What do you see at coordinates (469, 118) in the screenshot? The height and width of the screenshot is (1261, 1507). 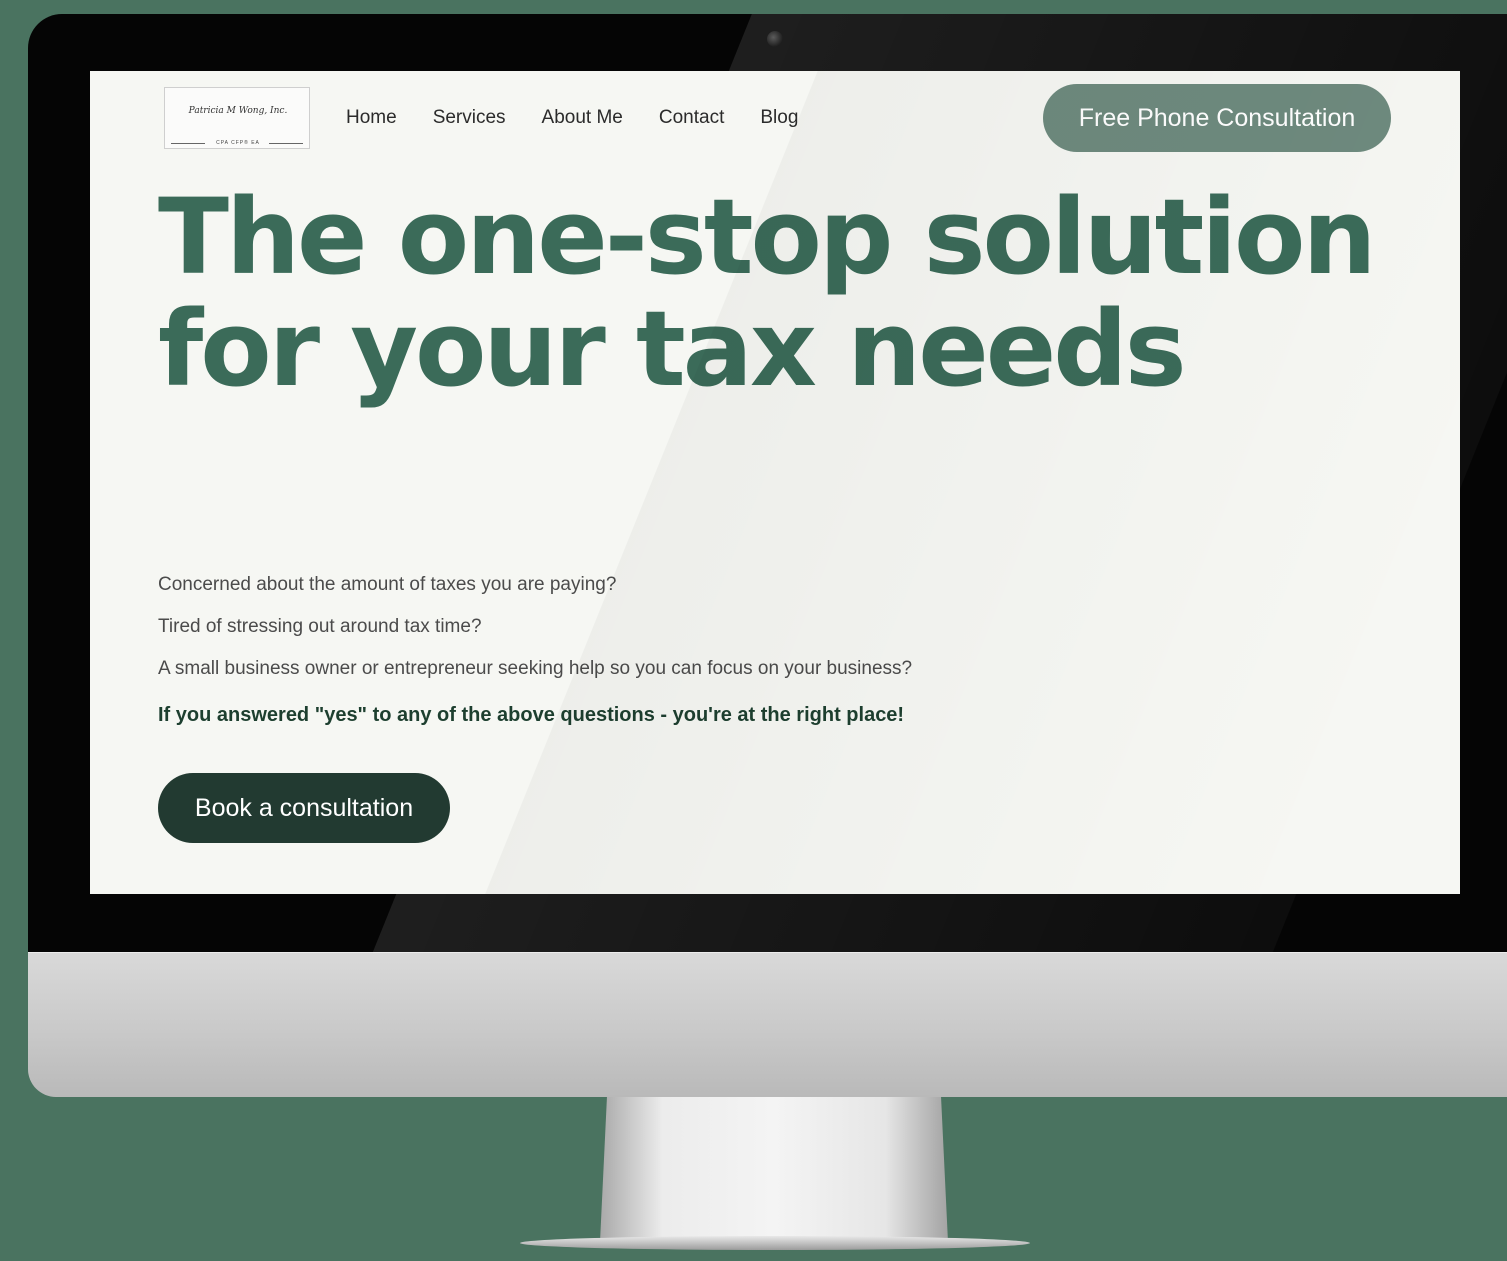 I see `nav-services: Services` at bounding box center [469, 118].